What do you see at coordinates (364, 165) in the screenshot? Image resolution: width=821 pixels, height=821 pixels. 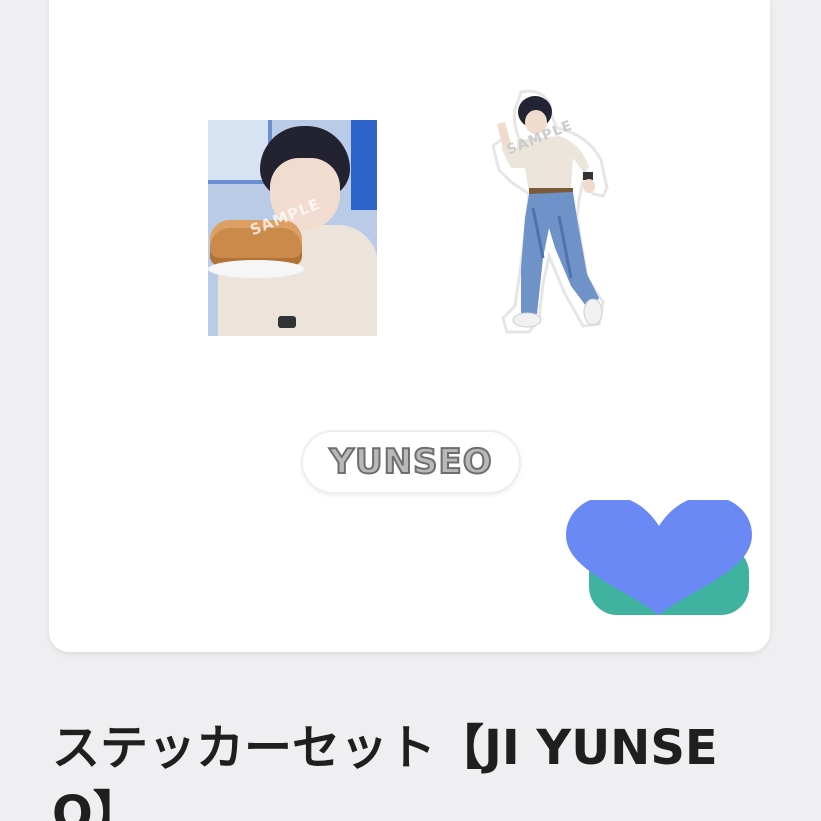 I see `background-window-frame` at bounding box center [364, 165].